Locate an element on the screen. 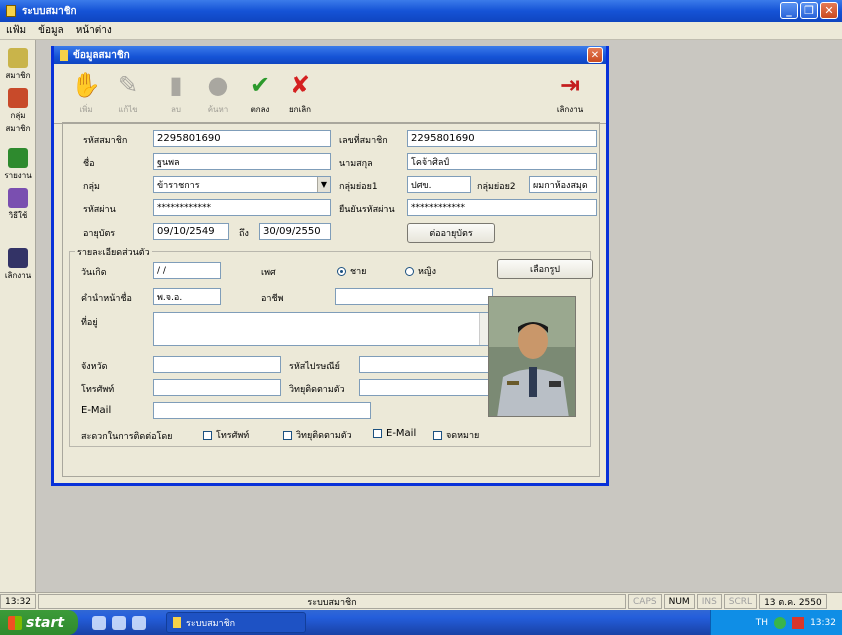 This screenshot has height=635, width=842. contact-pager-checkbox: วิทยุติดตามตัว is located at coordinates (317, 435).